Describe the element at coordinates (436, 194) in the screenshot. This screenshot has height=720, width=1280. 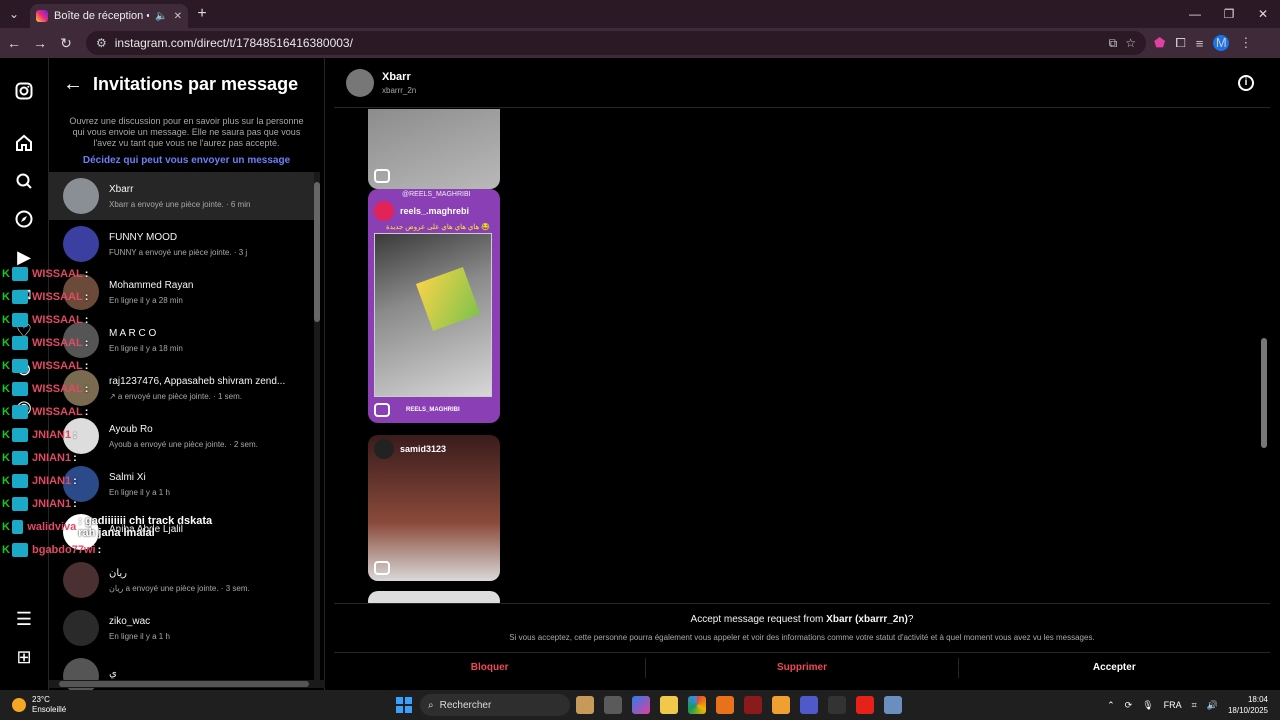
I see `reel-top-handle: @REELS_MAGHRIBI` at that location.